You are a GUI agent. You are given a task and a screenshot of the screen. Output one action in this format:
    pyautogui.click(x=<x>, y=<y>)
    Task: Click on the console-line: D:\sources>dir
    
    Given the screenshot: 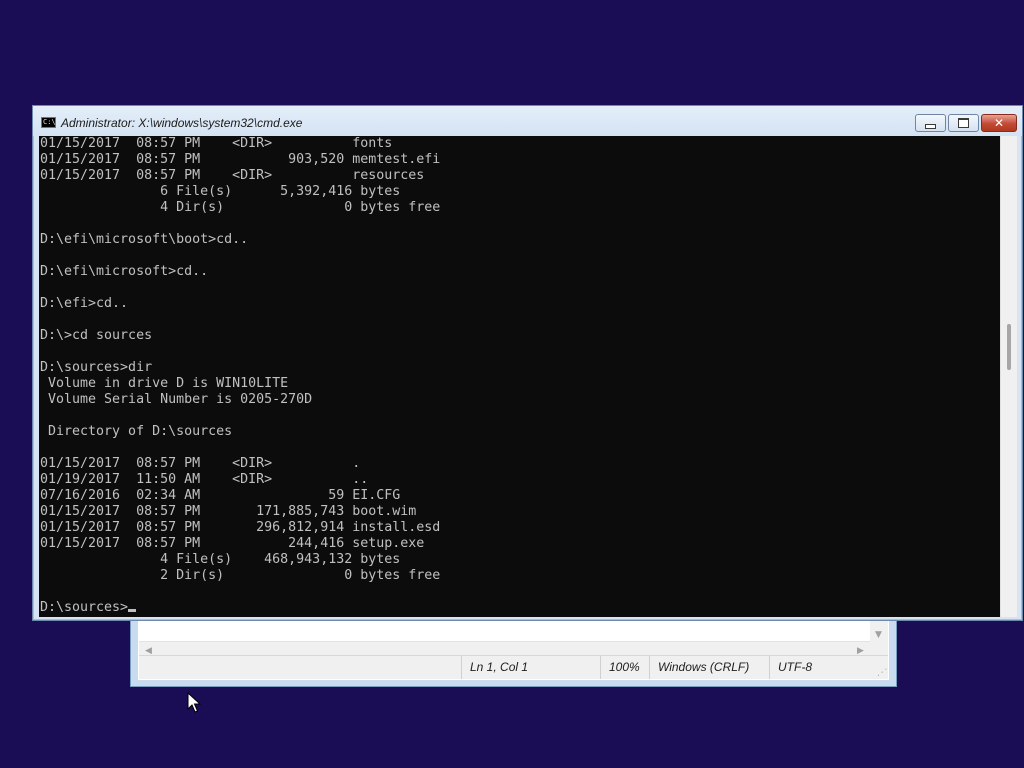 What is the action you would take?
    pyautogui.click(x=96, y=367)
    